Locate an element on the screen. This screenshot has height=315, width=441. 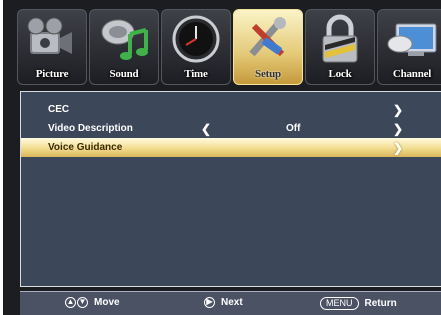
tab-lock: Lock is located at coordinates (340, 47).